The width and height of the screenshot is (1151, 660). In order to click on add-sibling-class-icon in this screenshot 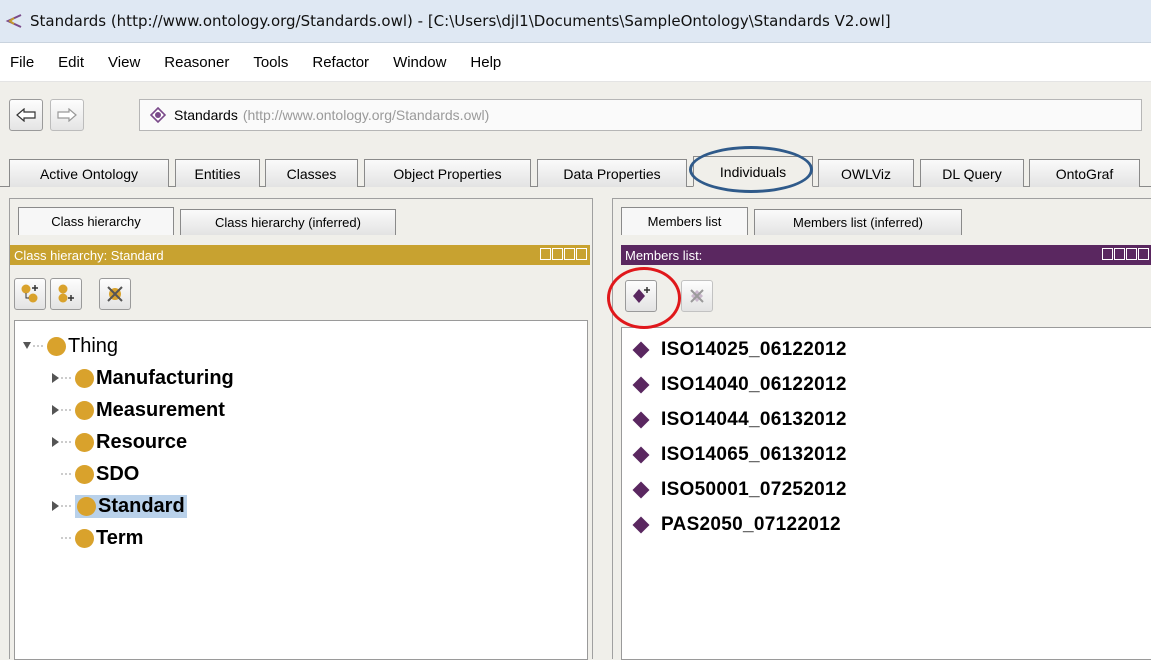, I will do `click(66, 293)`.